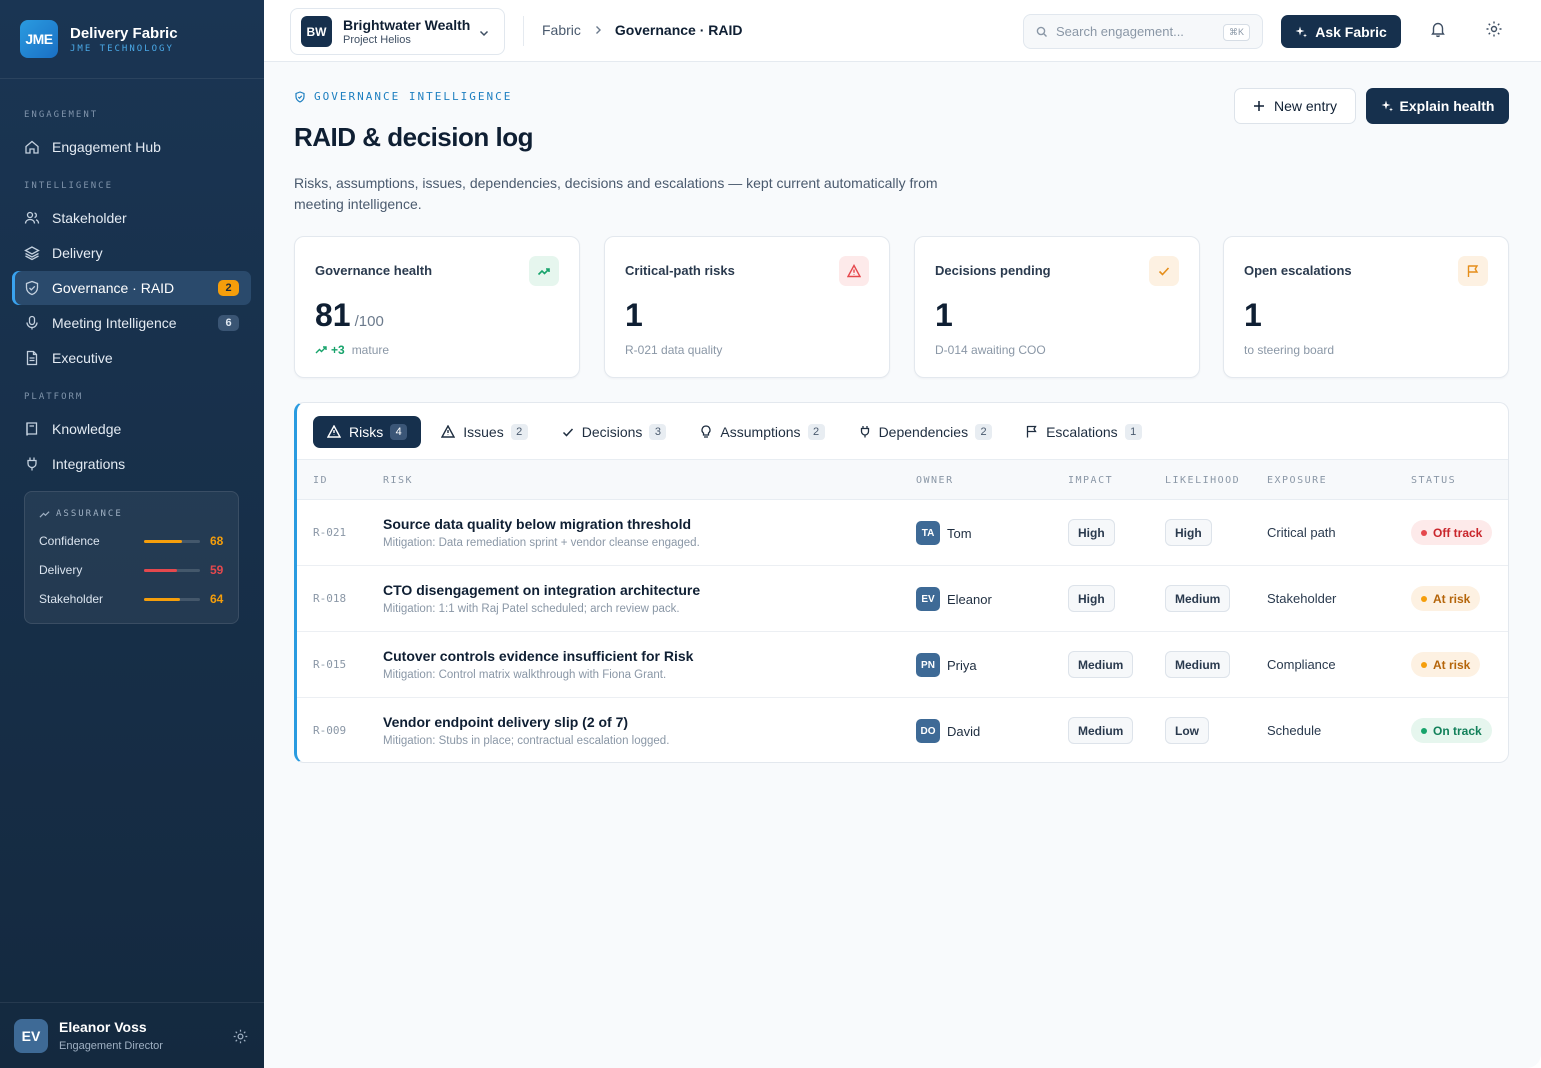 The width and height of the screenshot is (1541, 1068). Describe the element at coordinates (61, 570) in the screenshot. I see `assurance-label: Delivery` at that location.